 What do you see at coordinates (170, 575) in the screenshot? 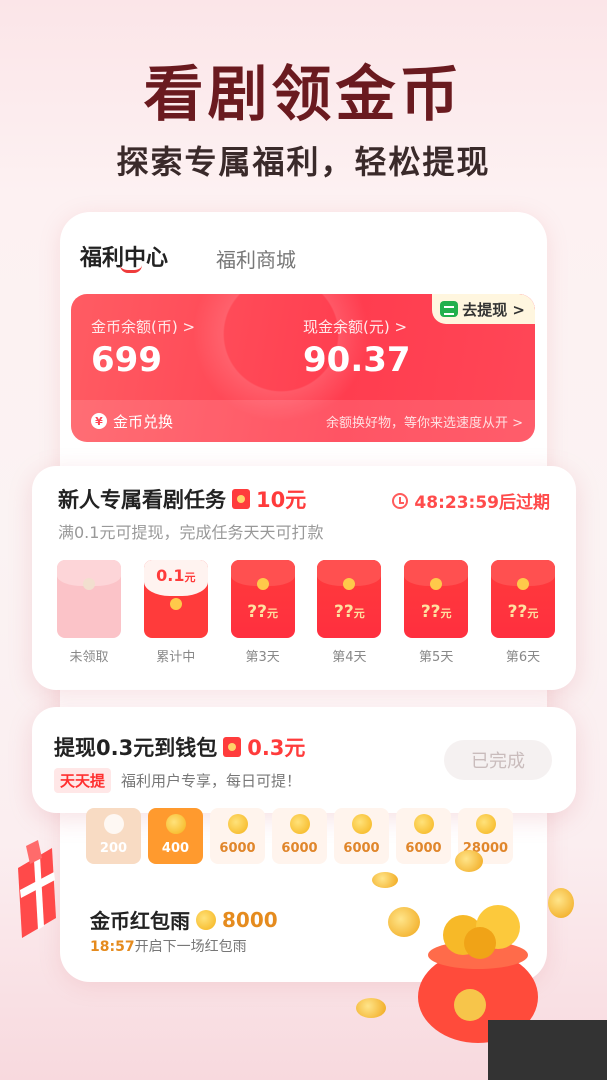
I see `envelope-amount-value: 0.1` at bounding box center [170, 575].